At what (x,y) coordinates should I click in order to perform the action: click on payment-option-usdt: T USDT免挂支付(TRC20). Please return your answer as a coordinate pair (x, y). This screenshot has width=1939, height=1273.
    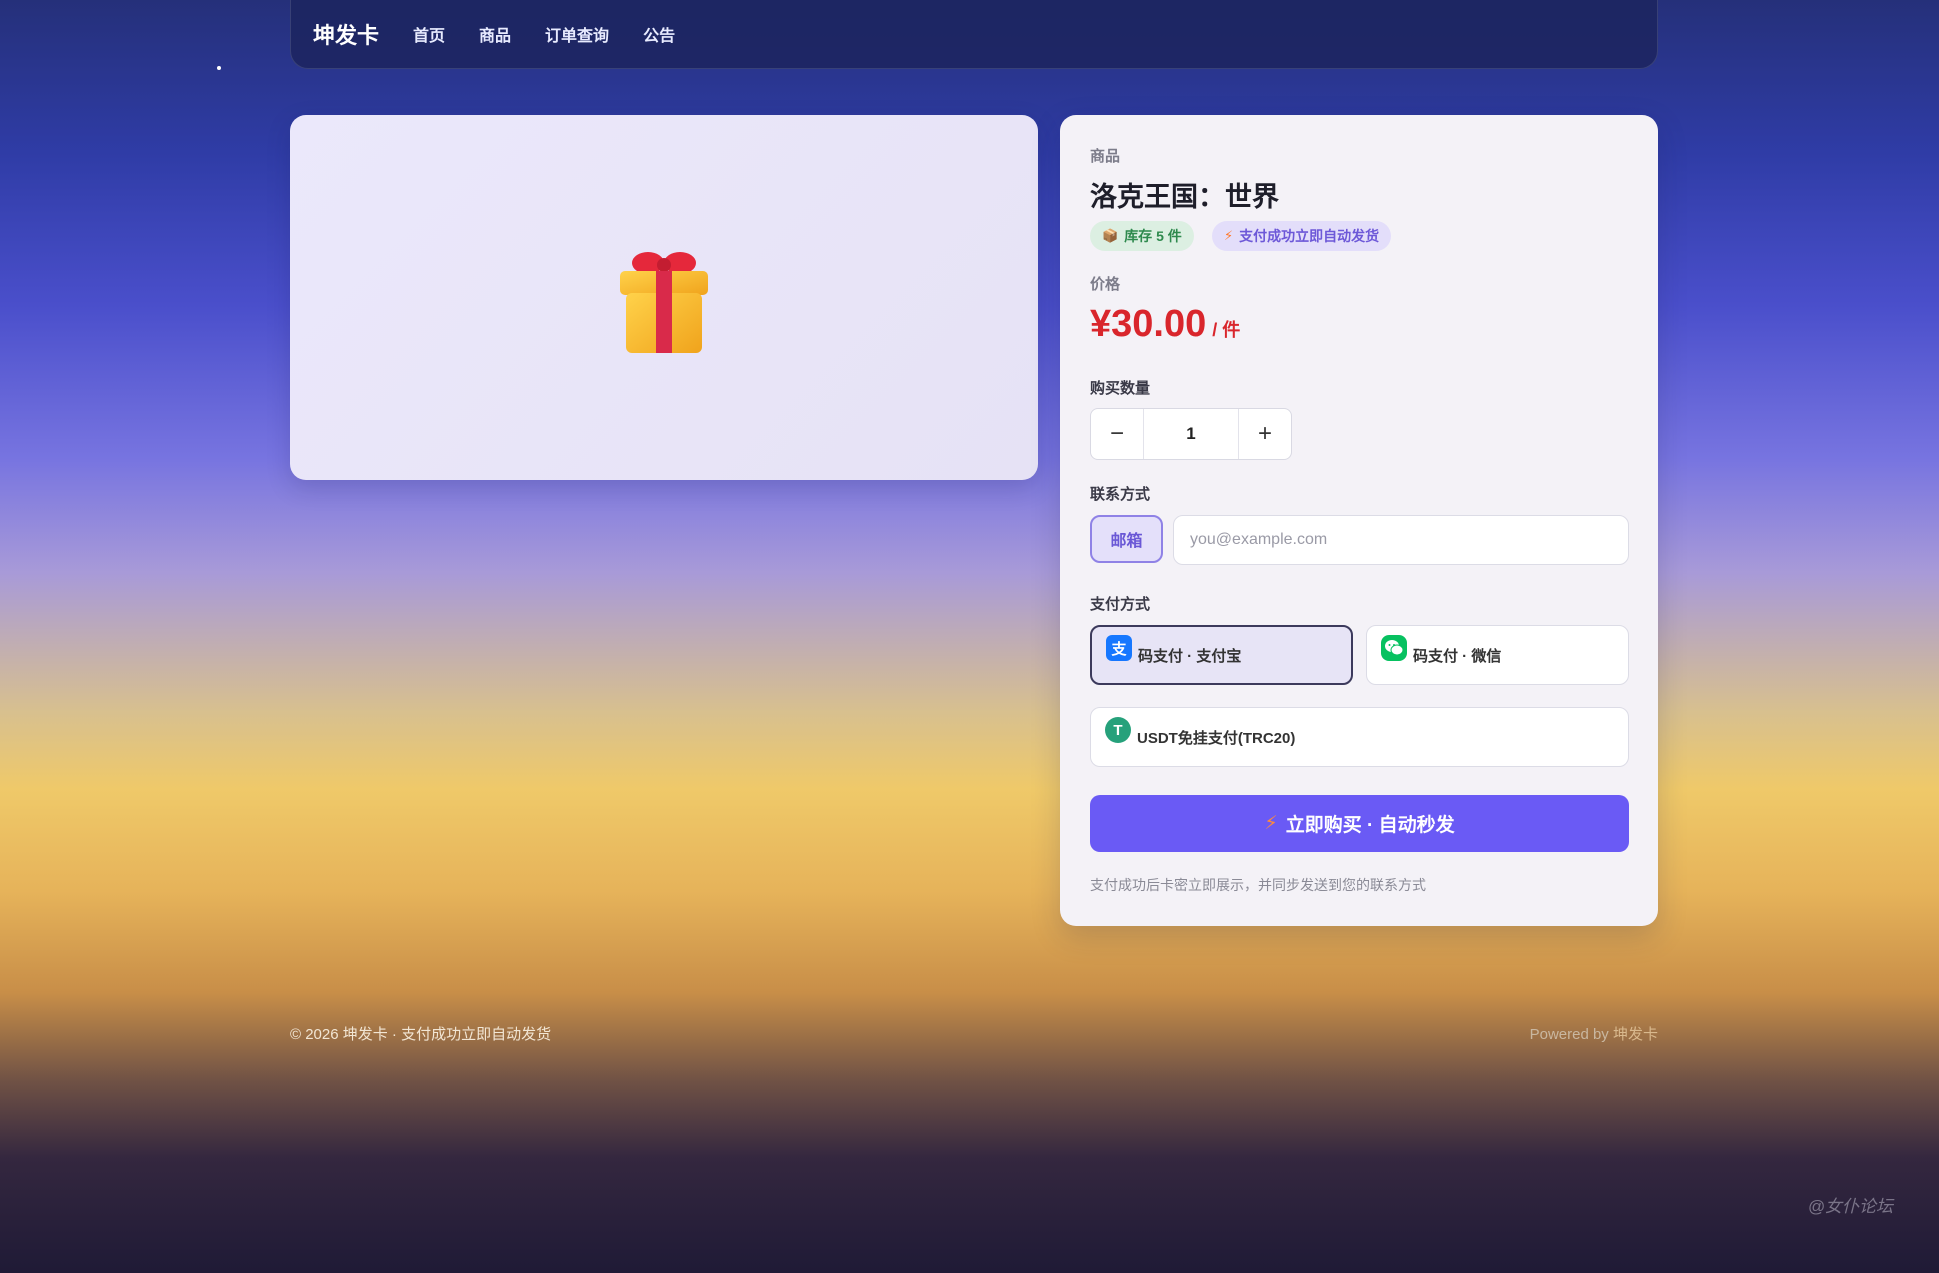
    Looking at the image, I should click on (1359, 737).